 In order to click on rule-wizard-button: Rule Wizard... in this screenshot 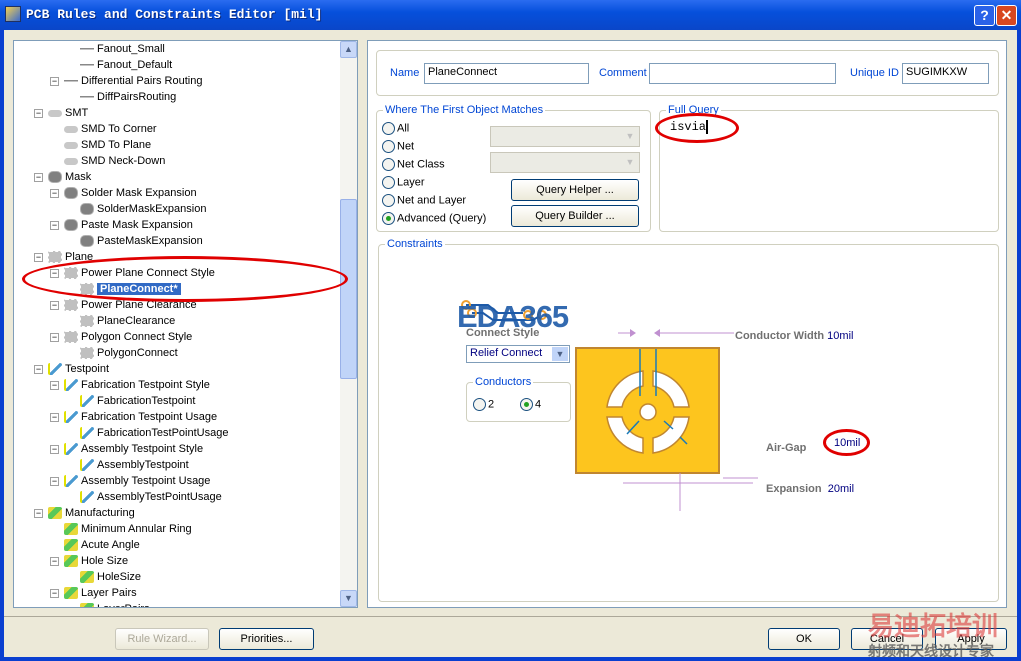, I will do `click(162, 639)`.